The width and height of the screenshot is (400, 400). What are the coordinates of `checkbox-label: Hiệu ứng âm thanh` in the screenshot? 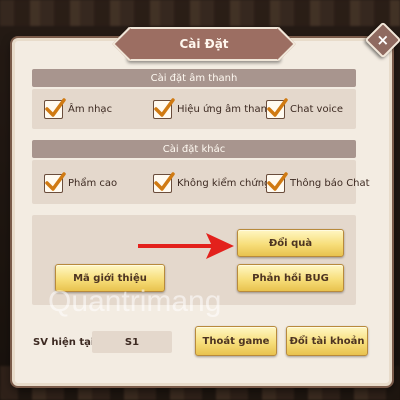 It's located at (225, 109).